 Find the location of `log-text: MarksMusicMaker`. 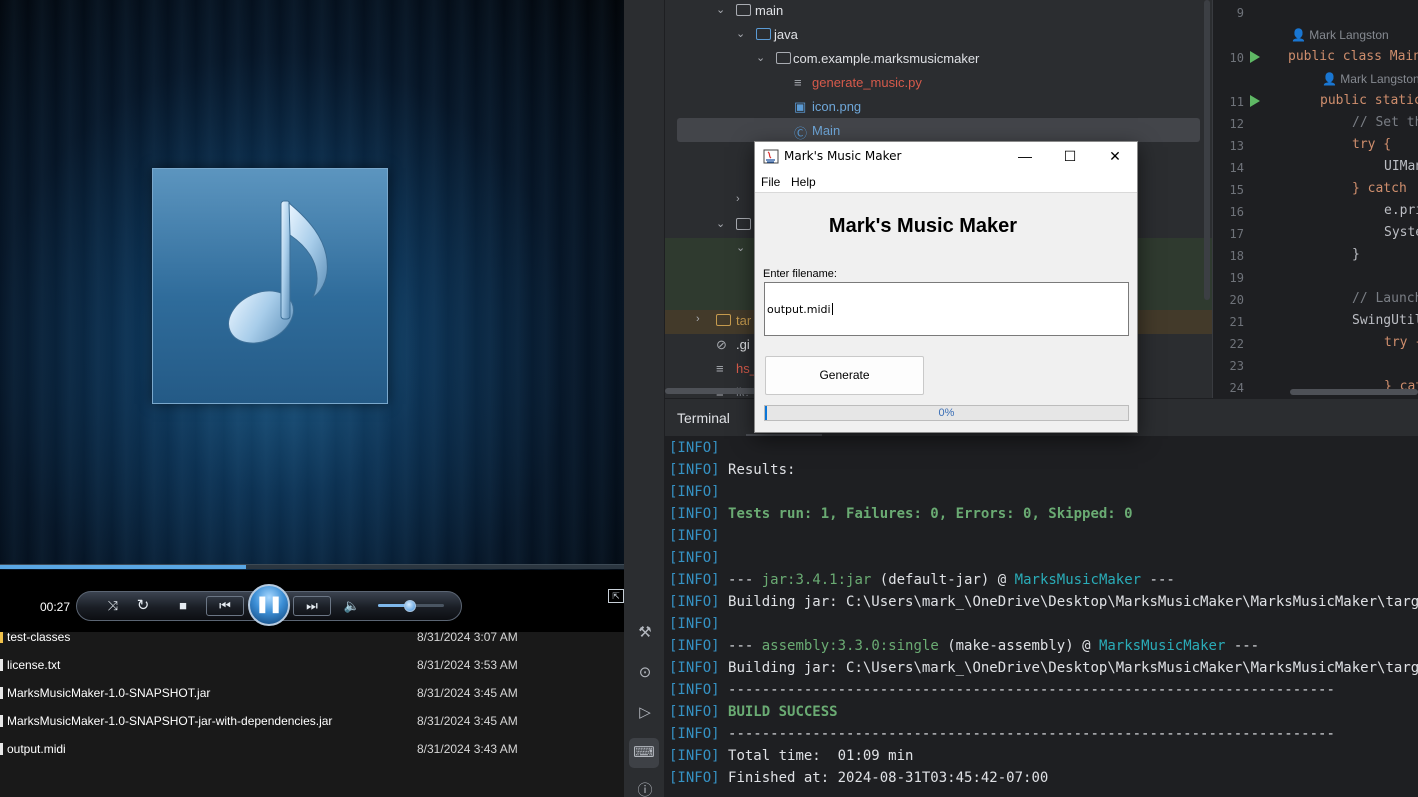

log-text: MarksMusicMaker is located at coordinates (1162, 646).